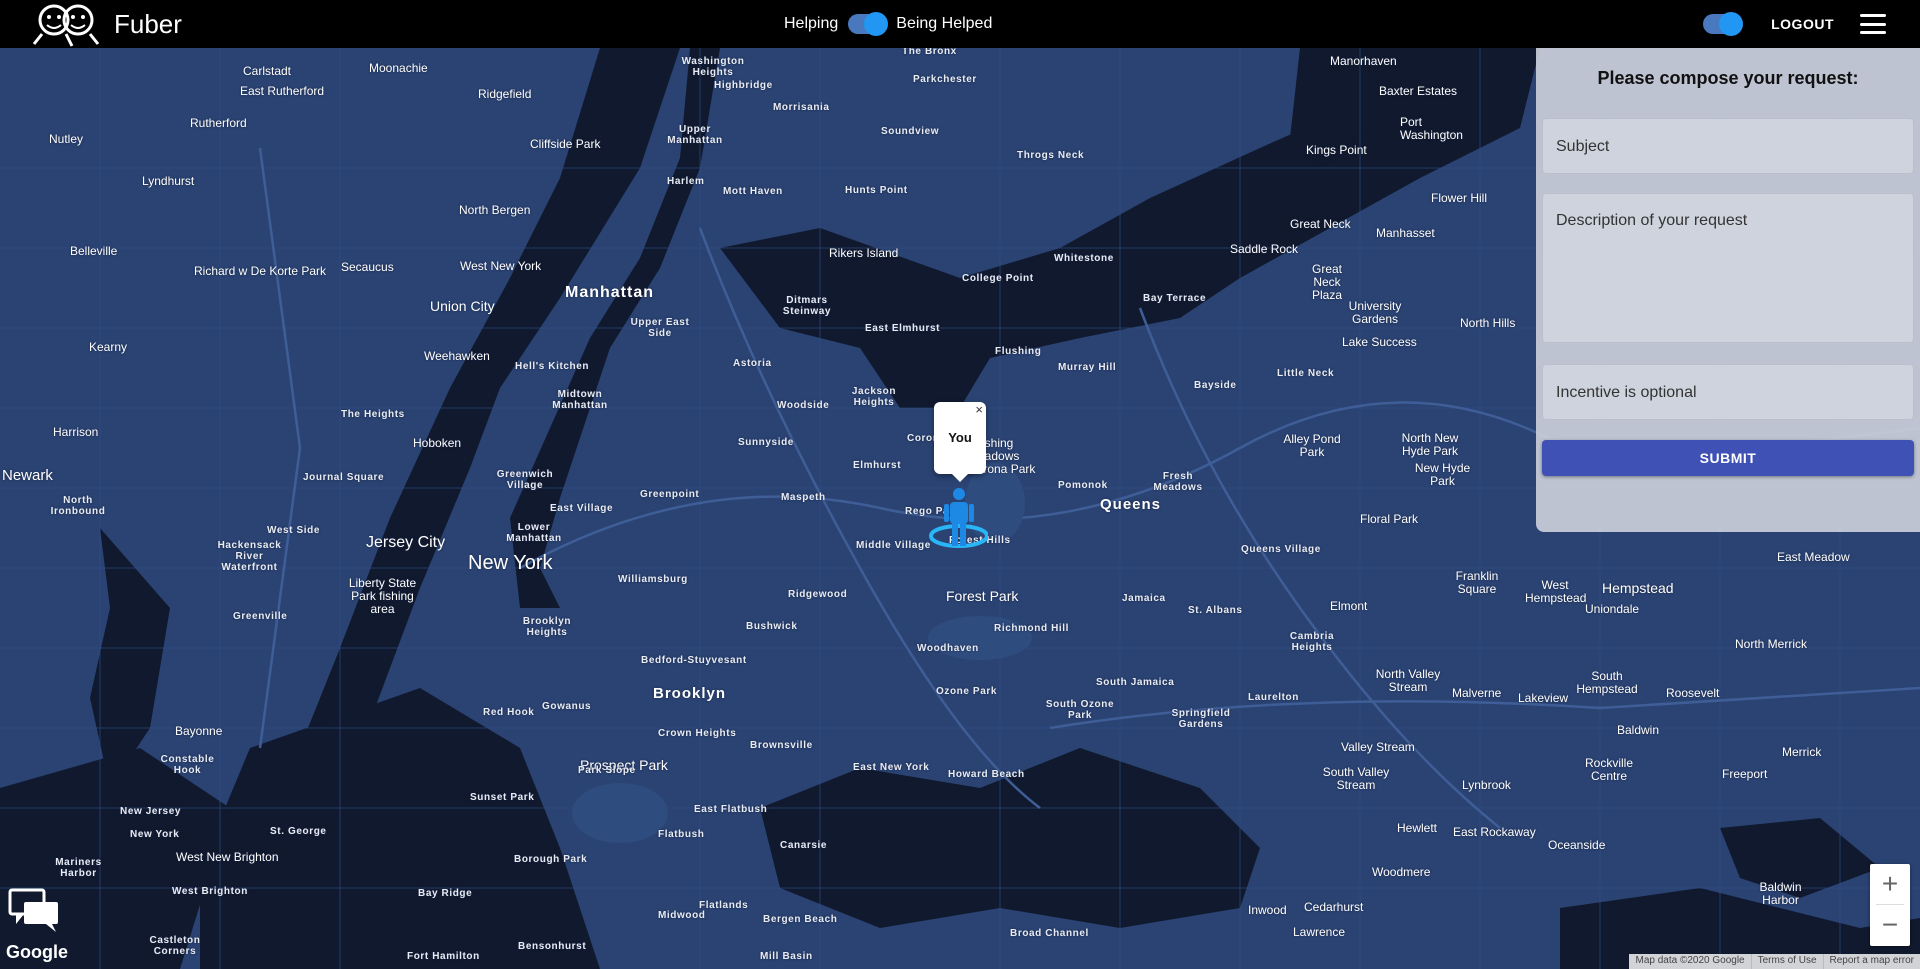 The image size is (1920, 969). Describe the element at coordinates (443, 956) in the screenshot. I see `map-label: Fort Hamilton` at that location.